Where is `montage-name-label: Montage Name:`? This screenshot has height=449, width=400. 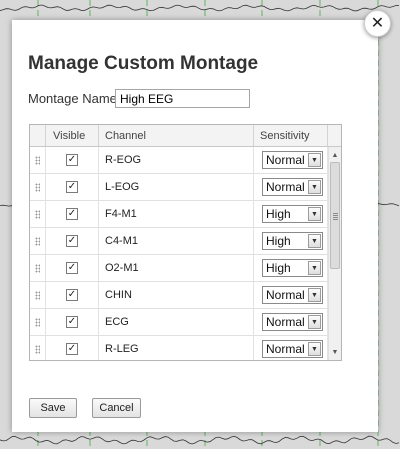
montage-name-label: Montage Name: is located at coordinates (74, 98).